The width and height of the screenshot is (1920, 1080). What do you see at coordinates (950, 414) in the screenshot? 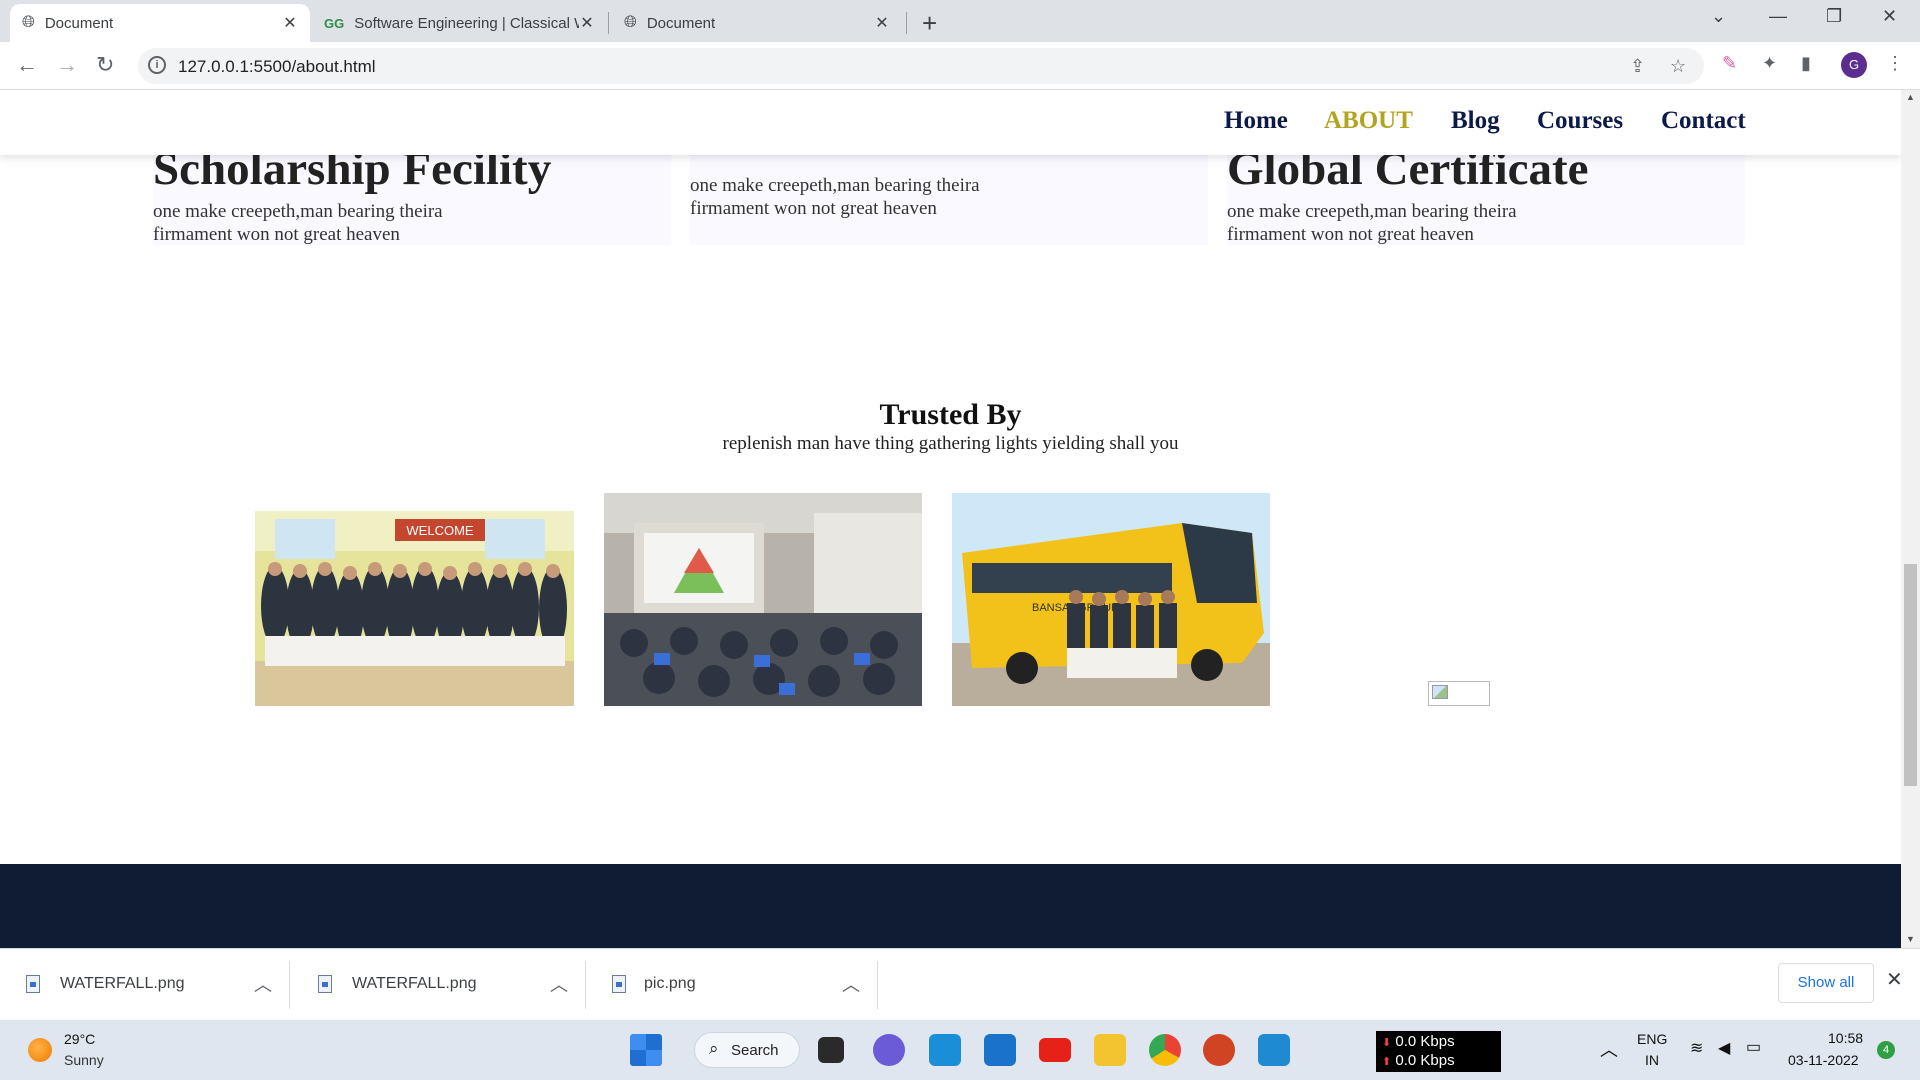
I see `trusted-by-heading: Trusted By` at bounding box center [950, 414].